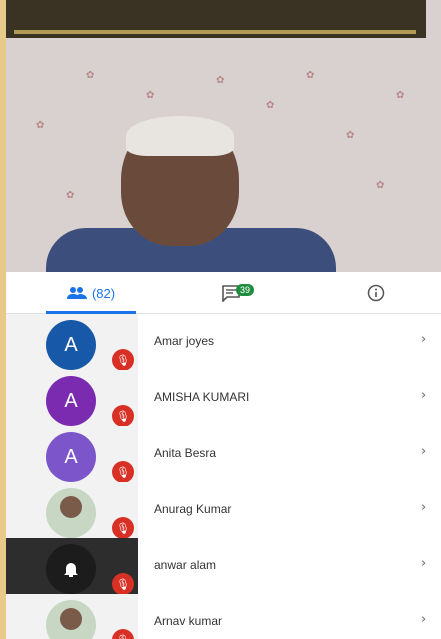  What do you see at coordinates (223, 293) in the screenshot?
I see `tab-bar: (82)` at bounding box center [223, 293].